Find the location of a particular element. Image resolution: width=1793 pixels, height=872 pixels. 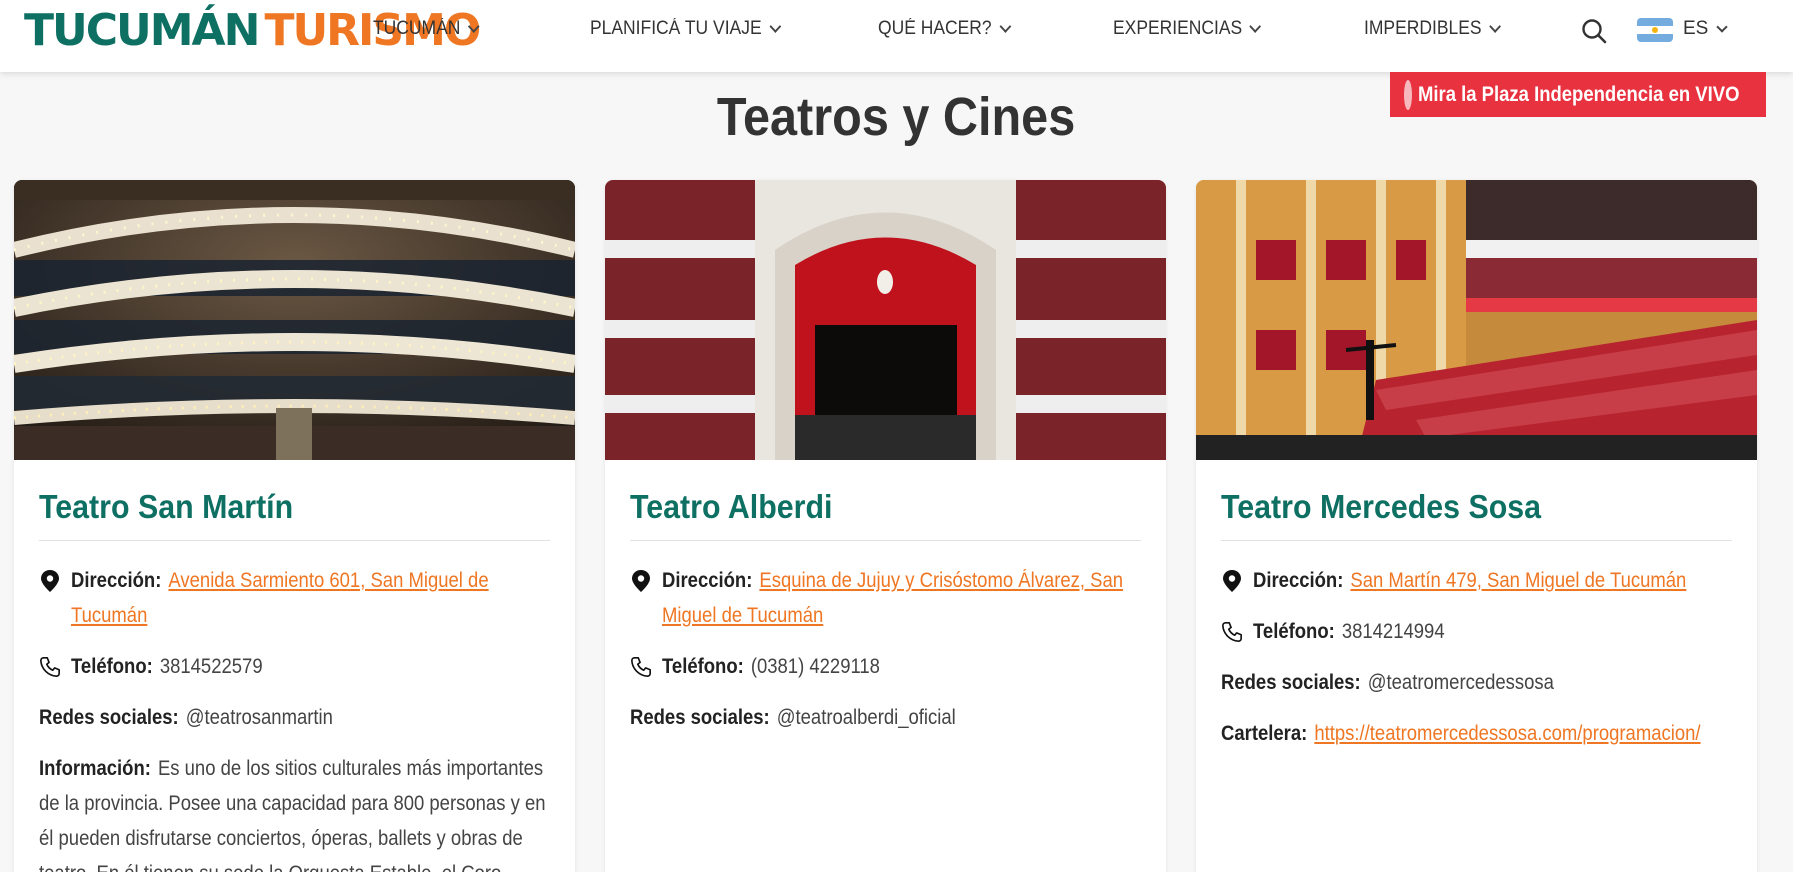

logo-part-tucuman: TUCUMÁN is located at coordinates (142, 30).